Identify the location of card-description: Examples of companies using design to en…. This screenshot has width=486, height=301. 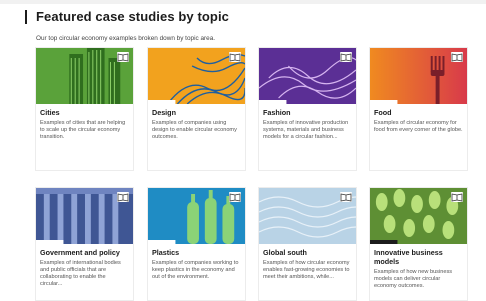
(194, 130).